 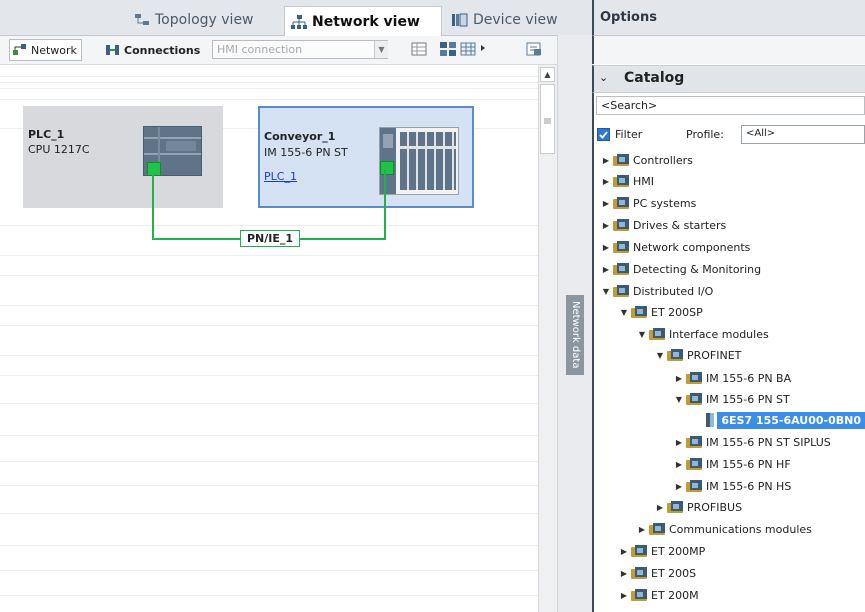 I want to click on grid-view-icon, so click(x=468, y=49).